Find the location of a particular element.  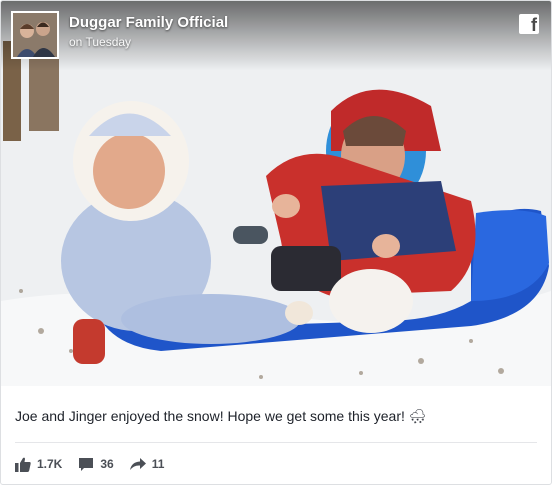

engagement-bar: 1.7K 36 11 is located at coordinates (89, 464).